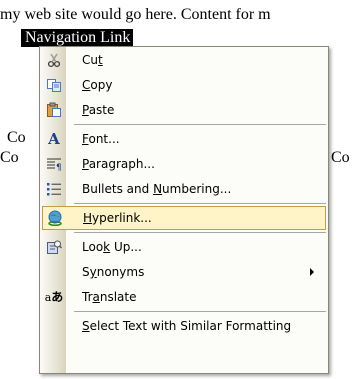  Describe the element at coordinates (98, 110) in the screenshot. I see `menu-item-label: Paste` at that location.